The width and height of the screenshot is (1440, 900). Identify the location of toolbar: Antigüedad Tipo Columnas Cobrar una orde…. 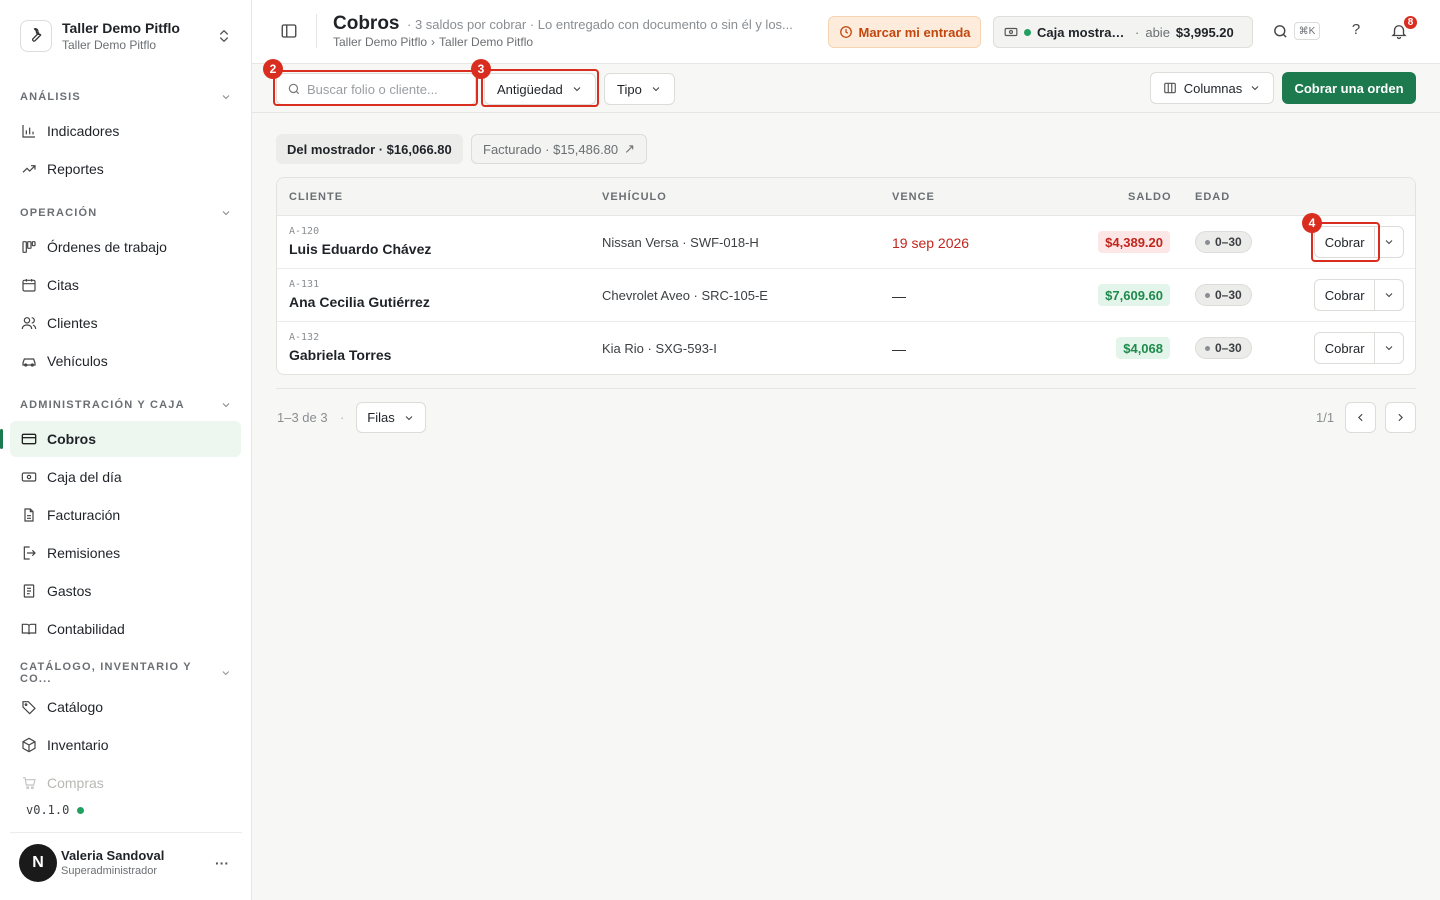
(846, 88).